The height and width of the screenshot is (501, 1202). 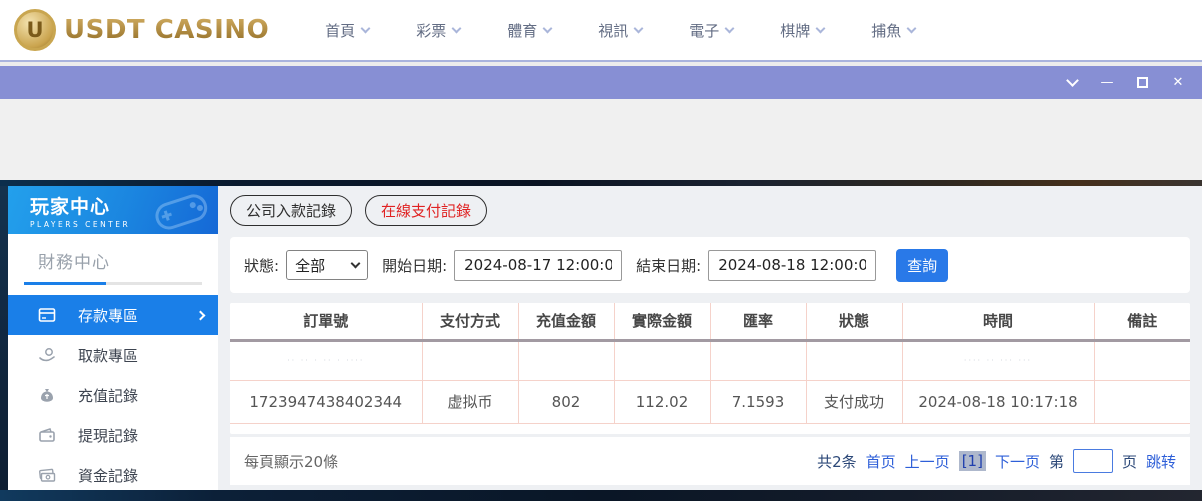 I want to click on cell-rate: 7.1593, so click(x=757, y=401).